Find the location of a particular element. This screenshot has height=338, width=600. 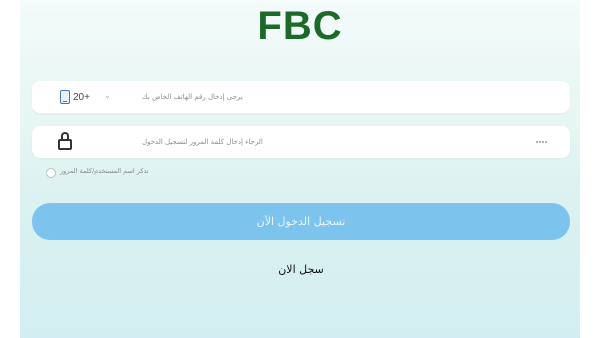

register-button: سجل الان is located at coordinates (301, 270).